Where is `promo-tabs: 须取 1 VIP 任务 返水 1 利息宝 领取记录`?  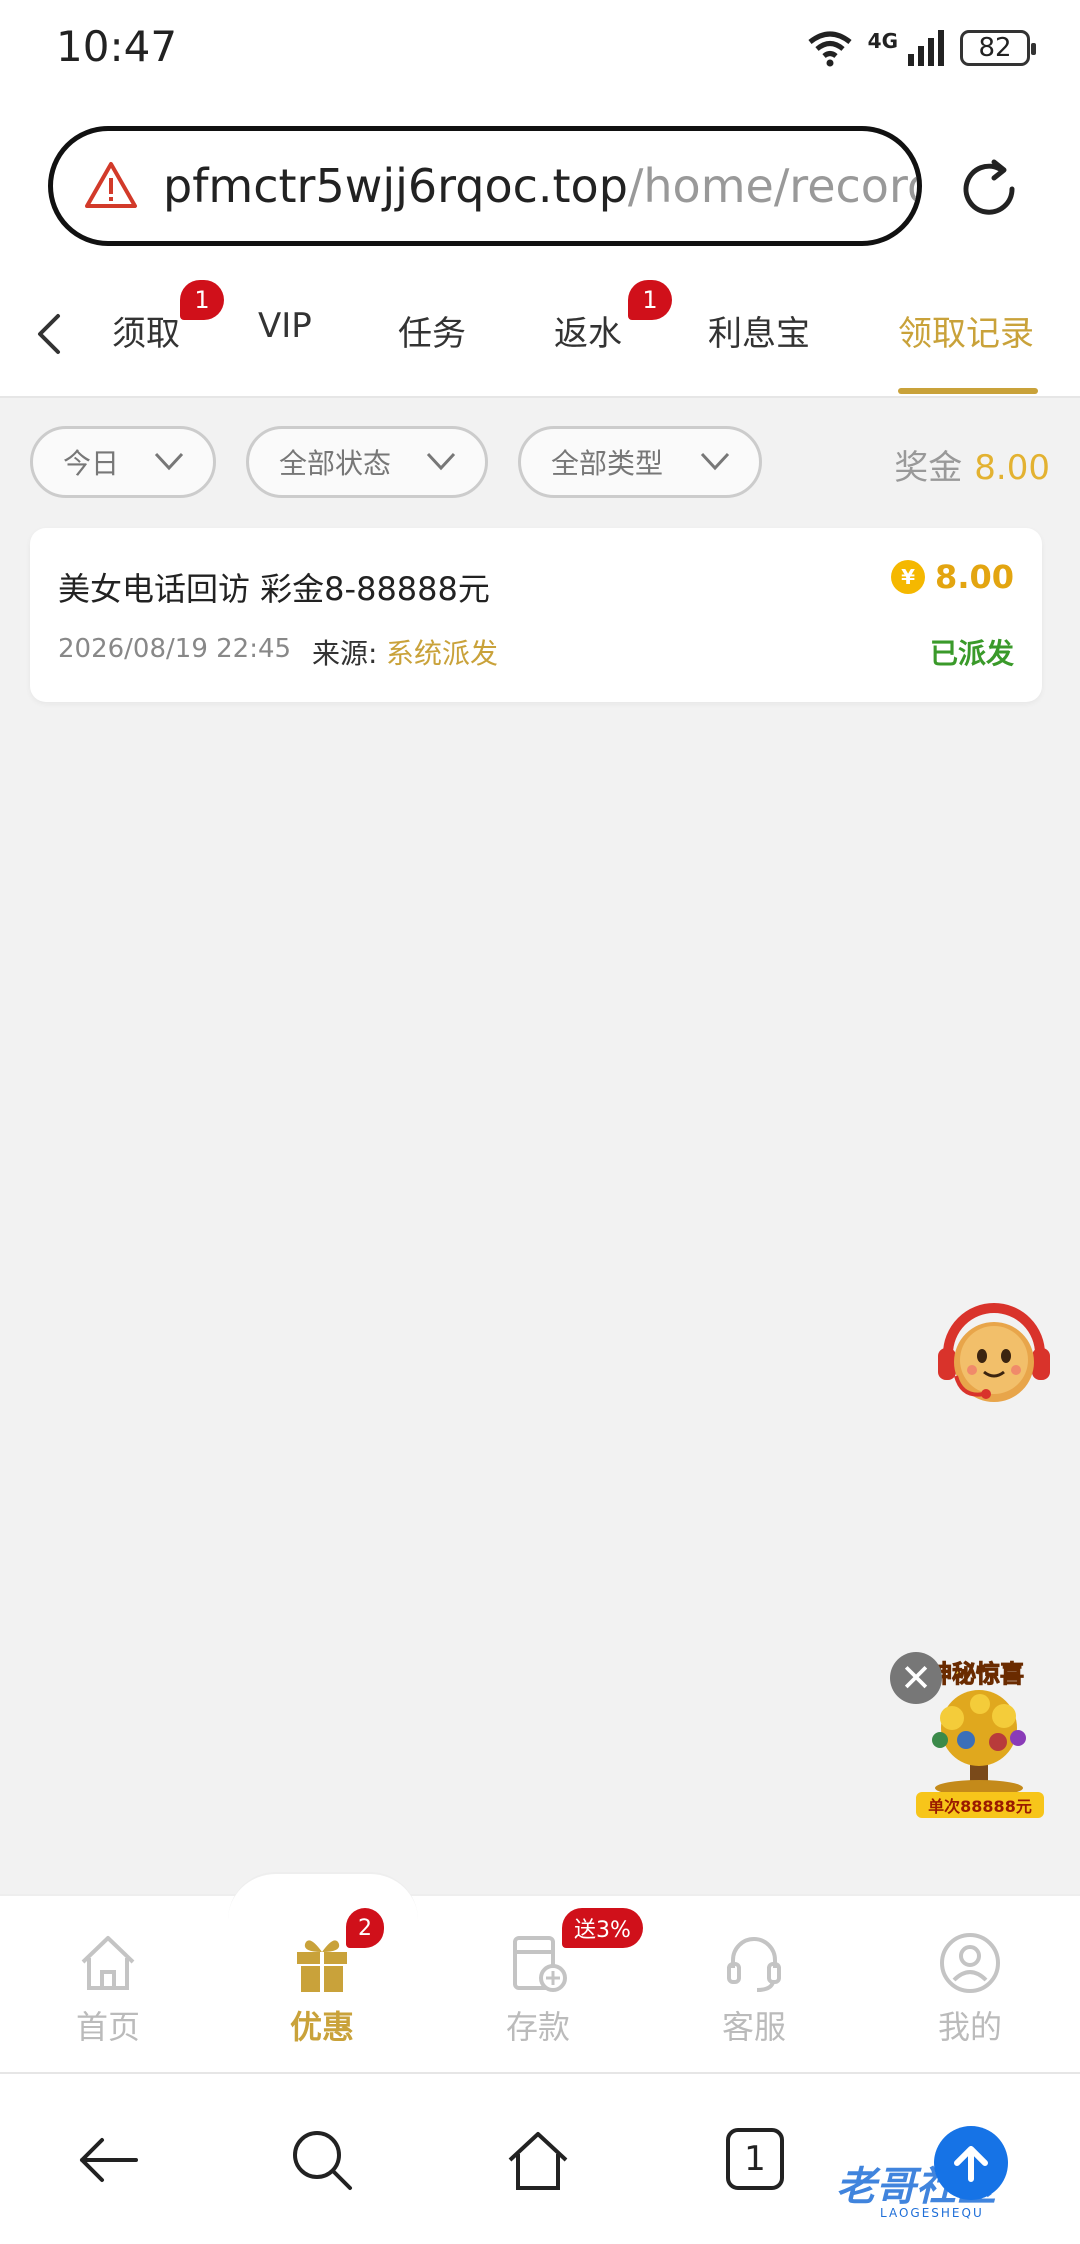 promo-tabs: 须取 1 VIP 任务 返水 1 利息宝 领取记录 is located at coordinates (540, 334).